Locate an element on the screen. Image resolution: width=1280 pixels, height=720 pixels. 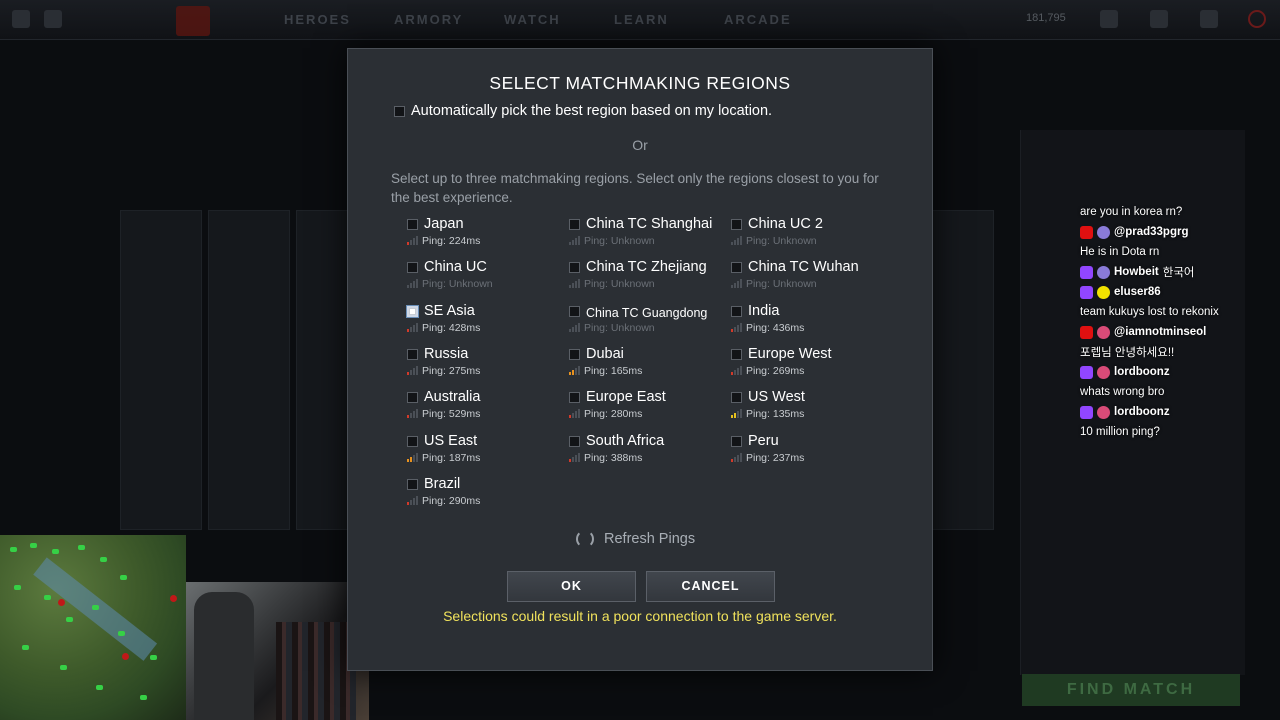
dota-logo is located at coordinates (193, 21).